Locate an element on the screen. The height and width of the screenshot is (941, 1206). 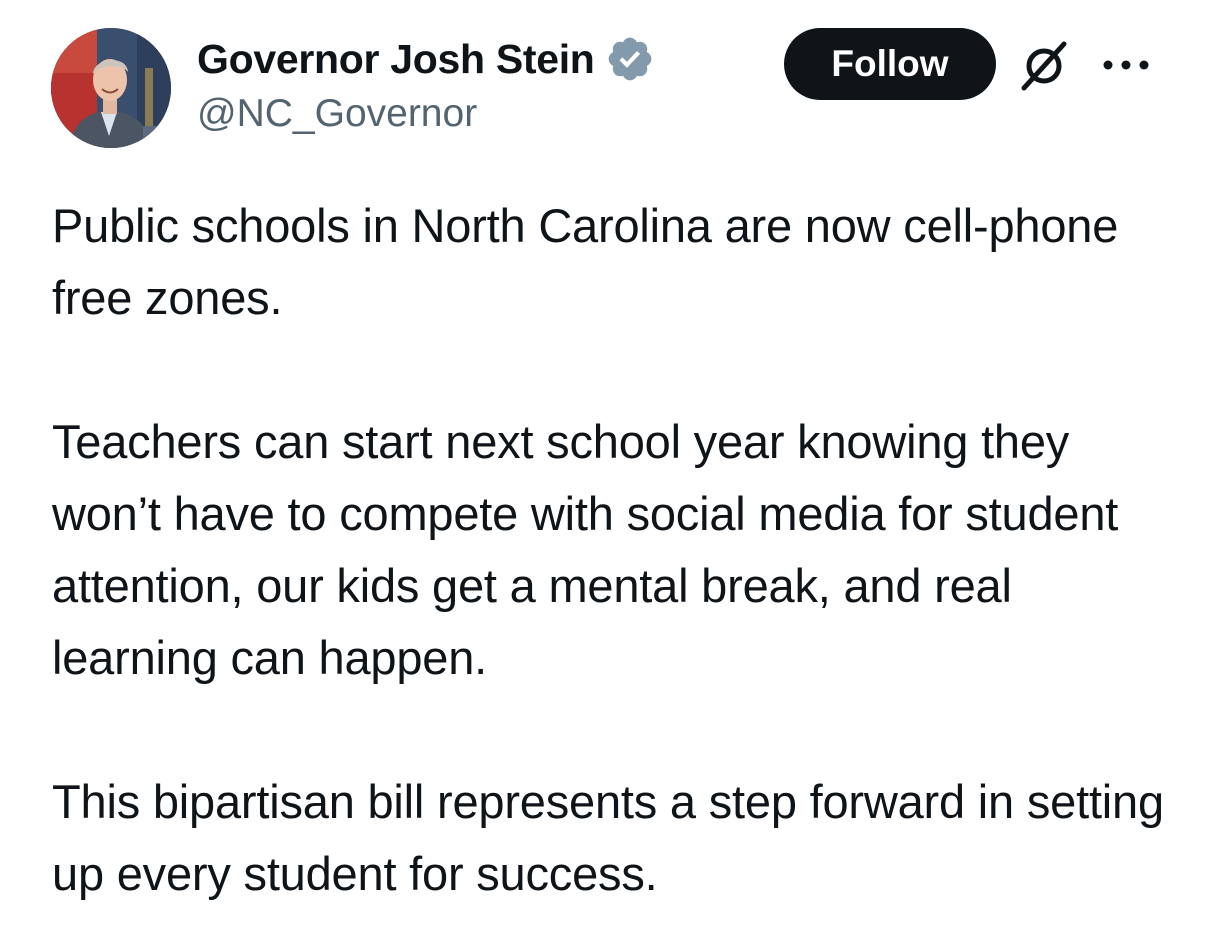
author-display-name: Governor Josh Stein is located at coordinates (396, 59).